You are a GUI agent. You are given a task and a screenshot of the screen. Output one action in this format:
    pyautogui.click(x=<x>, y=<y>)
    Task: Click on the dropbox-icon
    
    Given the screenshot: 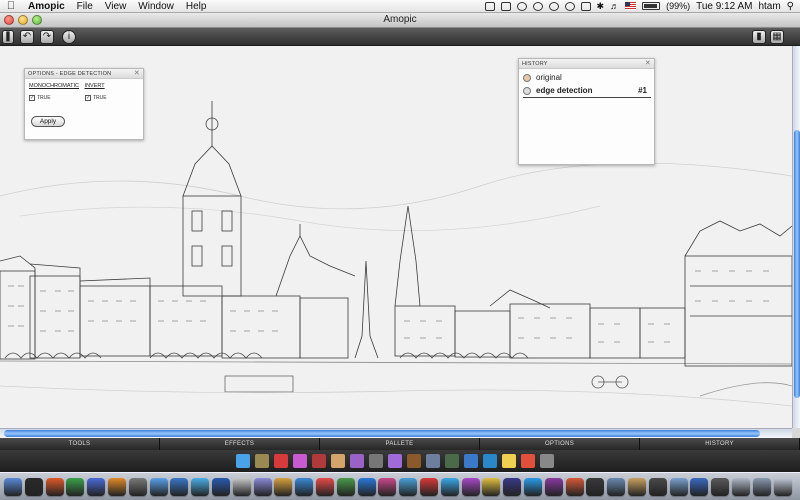 What is the action you would take?
    pyautogui.click(x=505, y=6)
    